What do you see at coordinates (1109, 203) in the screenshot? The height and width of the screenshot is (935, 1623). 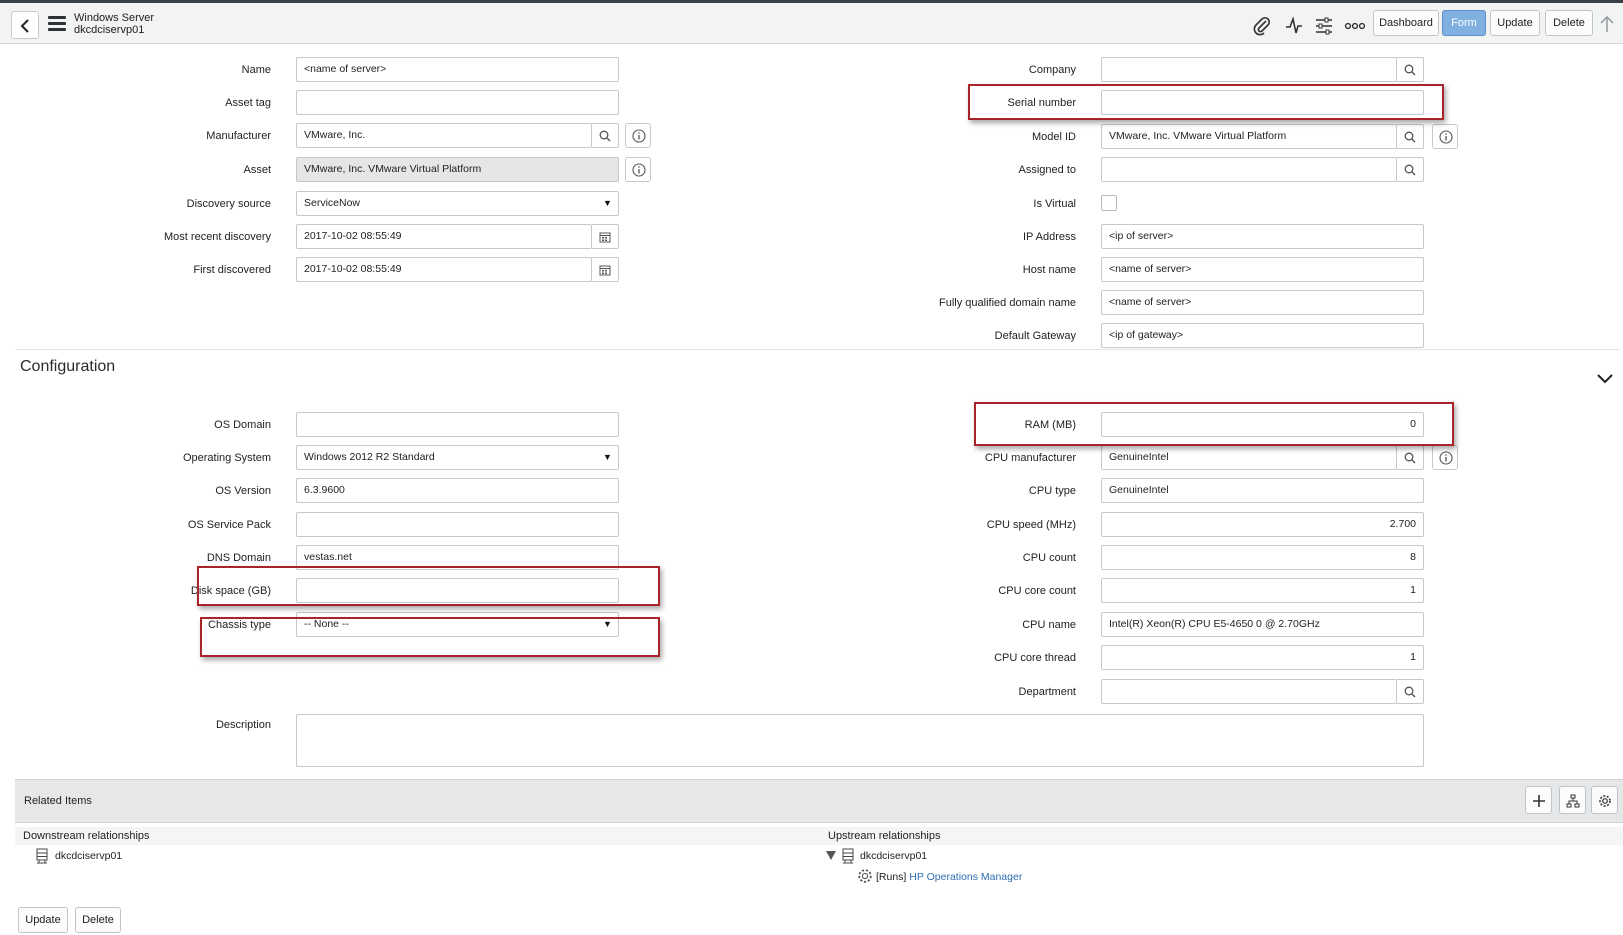 I see `is-virtual-checkbox` at bounding box center [1109, 203].